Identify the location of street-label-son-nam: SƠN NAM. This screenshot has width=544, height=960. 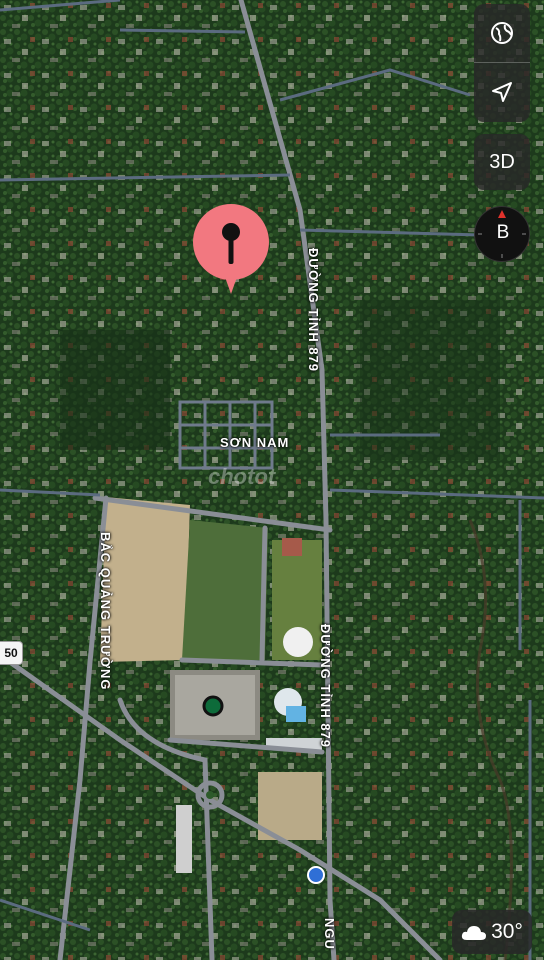
(255, 442).